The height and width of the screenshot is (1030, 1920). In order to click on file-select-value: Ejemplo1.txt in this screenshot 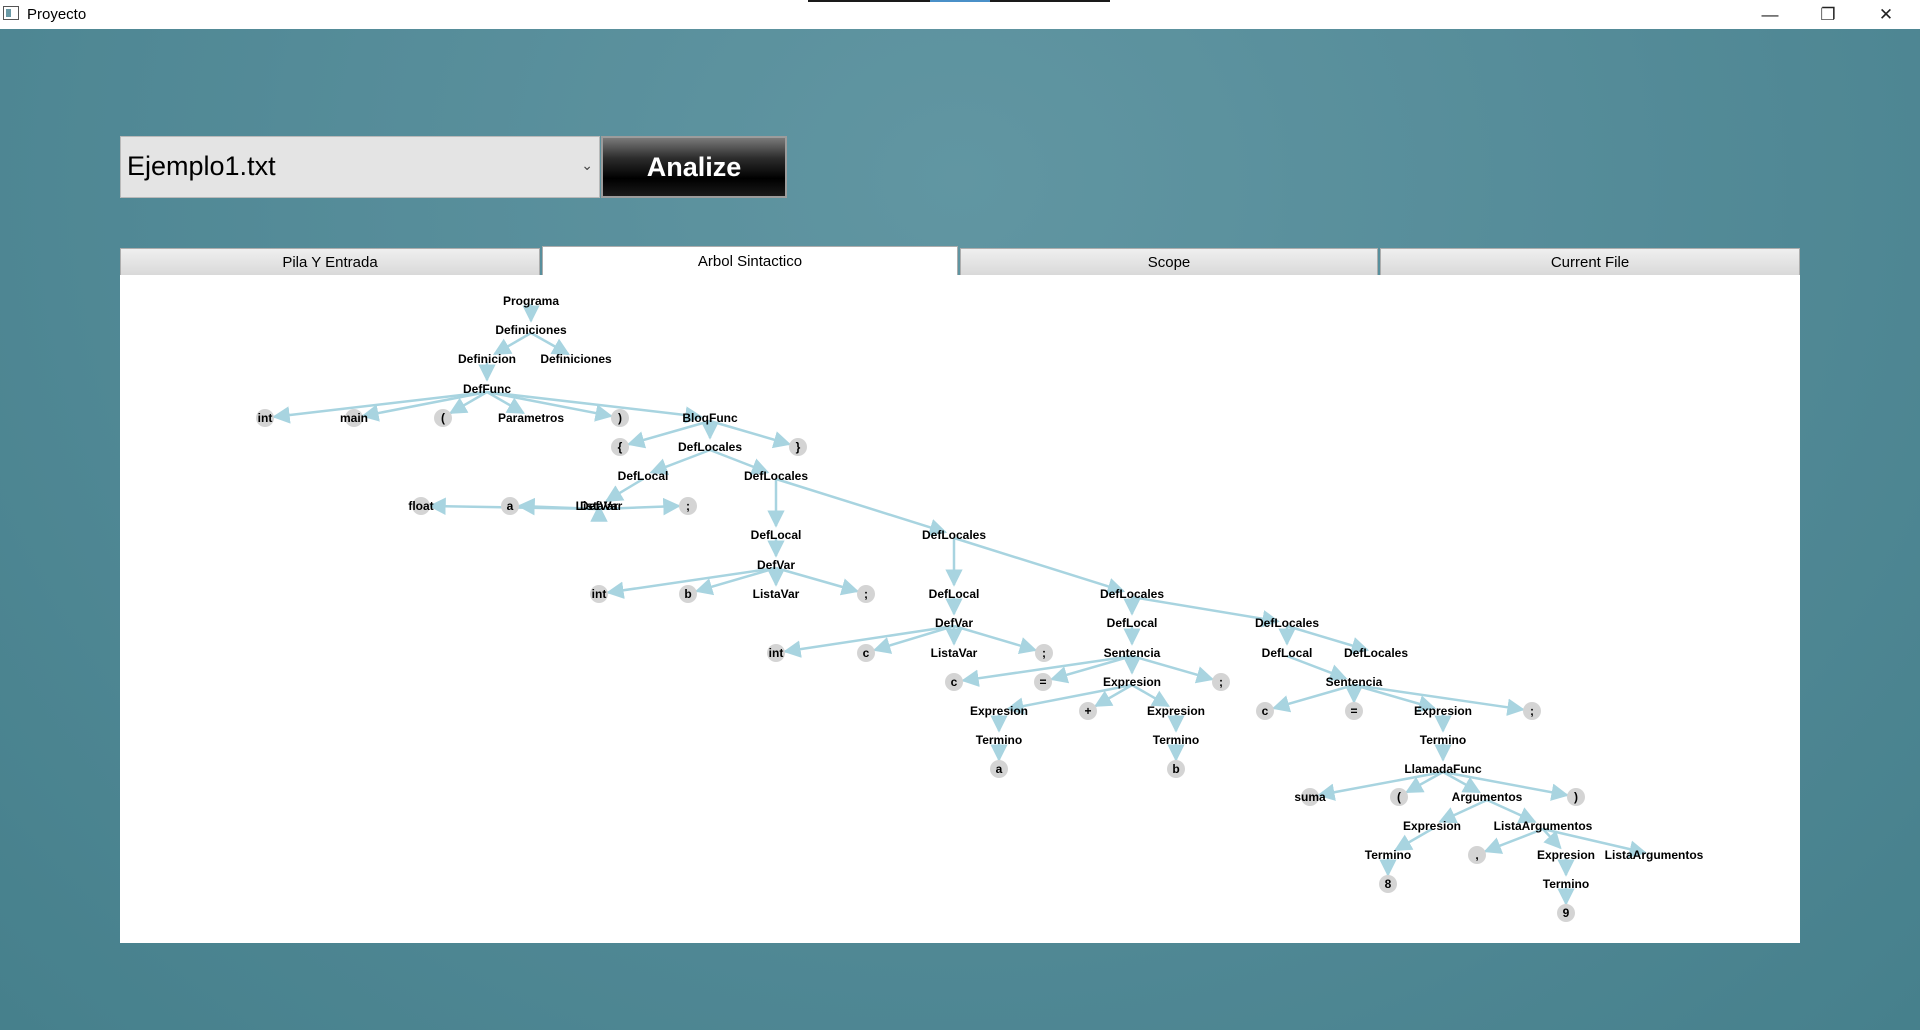, I will do `click(201, 166)`.